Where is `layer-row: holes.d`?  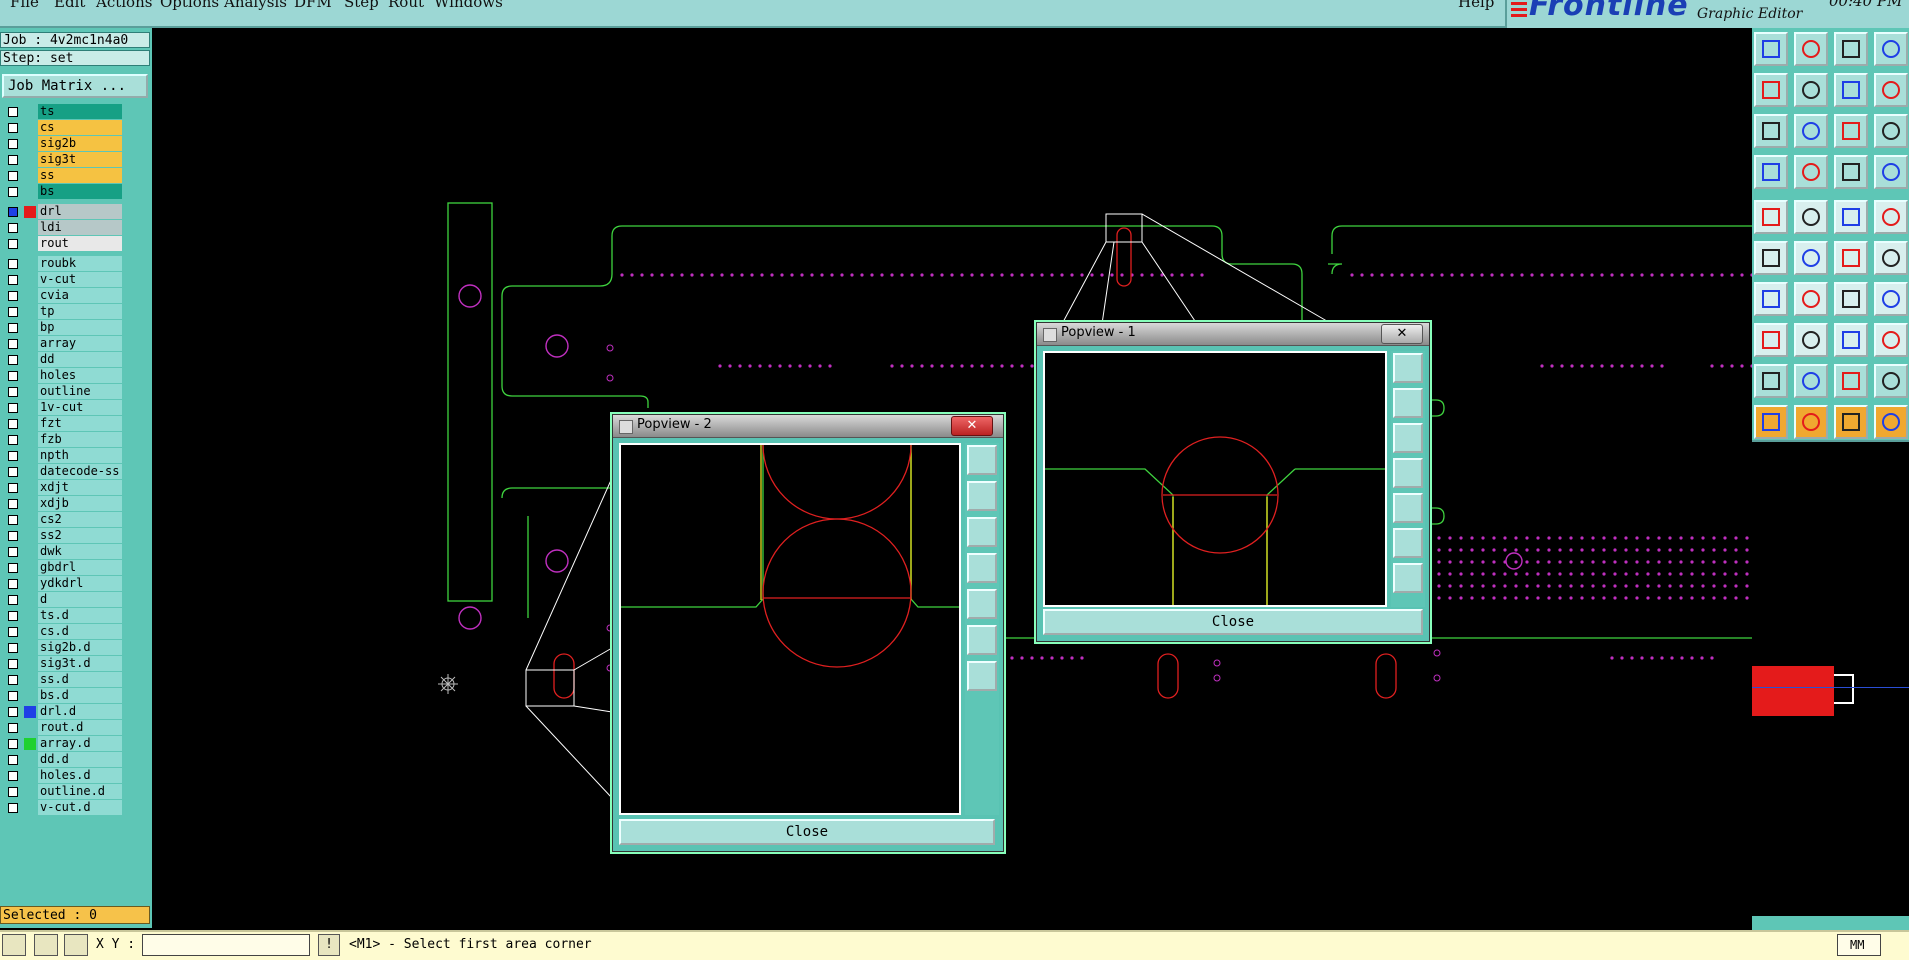
layer-row: holes.d is located at coordinates (62, 776).